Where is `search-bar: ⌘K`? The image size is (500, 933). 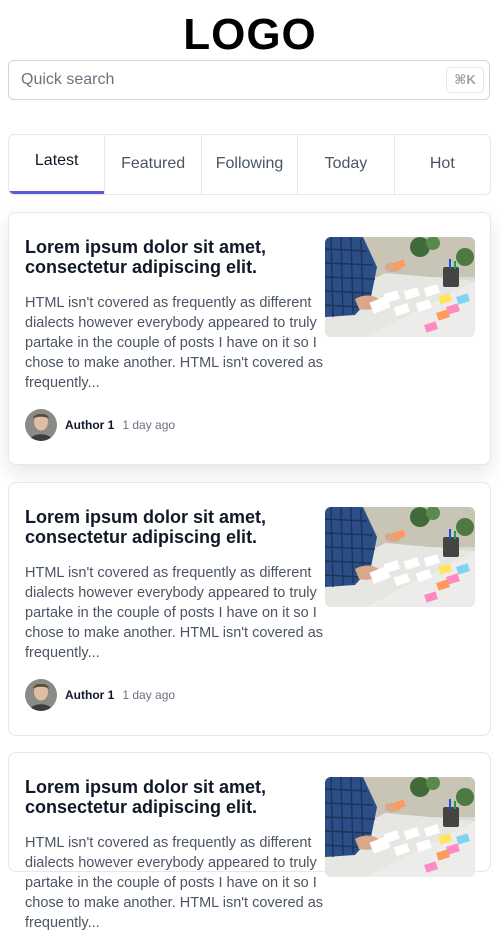
search-bar: ⌘K is located at coordinates (249, 80).